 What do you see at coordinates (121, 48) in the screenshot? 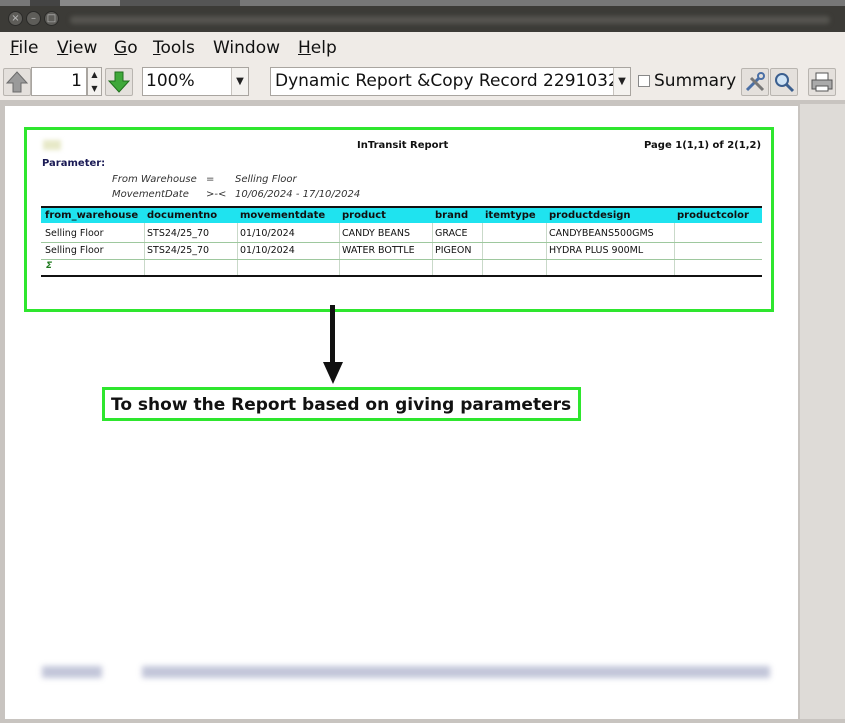
I see `menu-go-mnemonic: G` at bounding box center [121, 48].